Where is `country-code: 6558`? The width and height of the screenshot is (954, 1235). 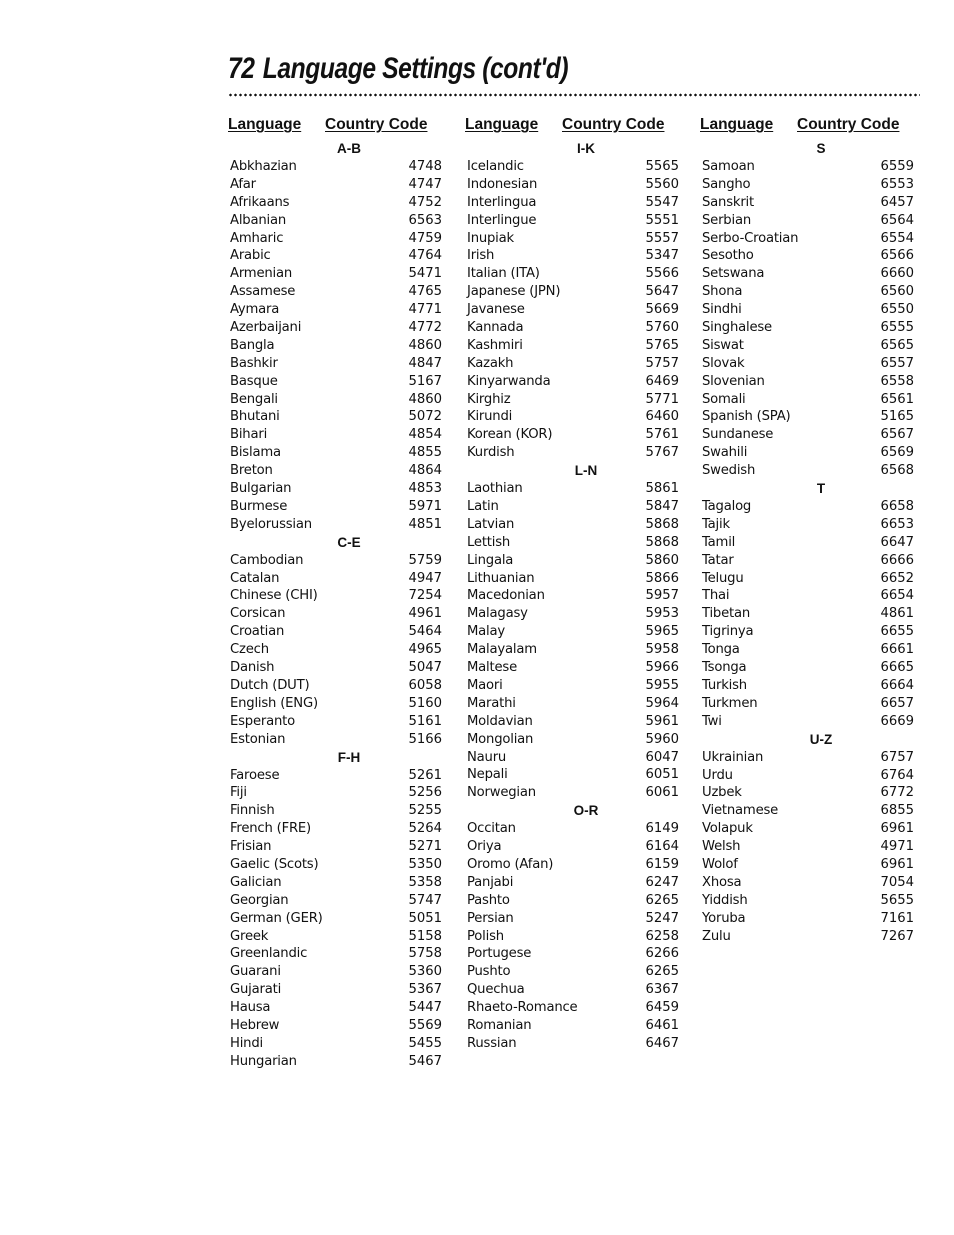
country-code: 6558 is located at coordinates (897, 381).